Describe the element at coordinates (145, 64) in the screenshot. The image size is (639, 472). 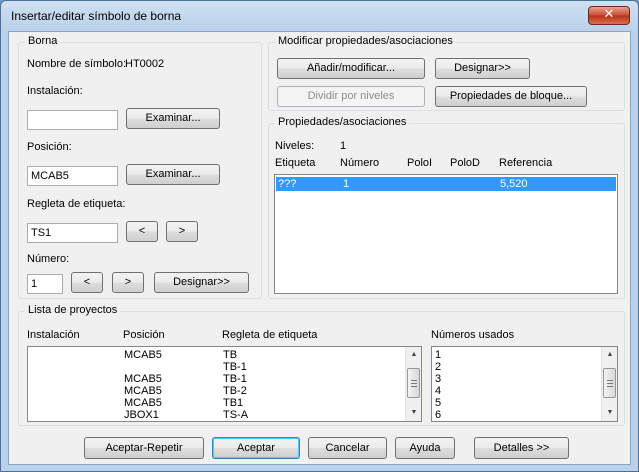
I see `symbol-name-value: HT0002` at that location.